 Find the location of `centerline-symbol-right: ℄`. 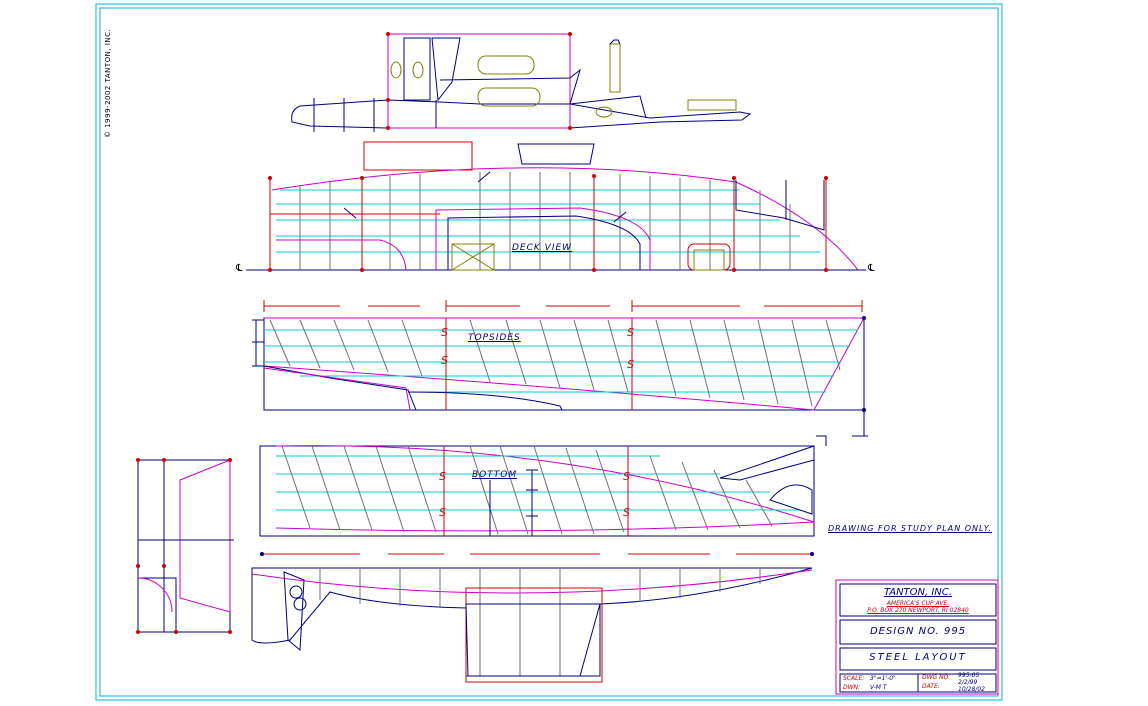

centerline-symbol-right: ℄ is located at coordinates (871, 268).